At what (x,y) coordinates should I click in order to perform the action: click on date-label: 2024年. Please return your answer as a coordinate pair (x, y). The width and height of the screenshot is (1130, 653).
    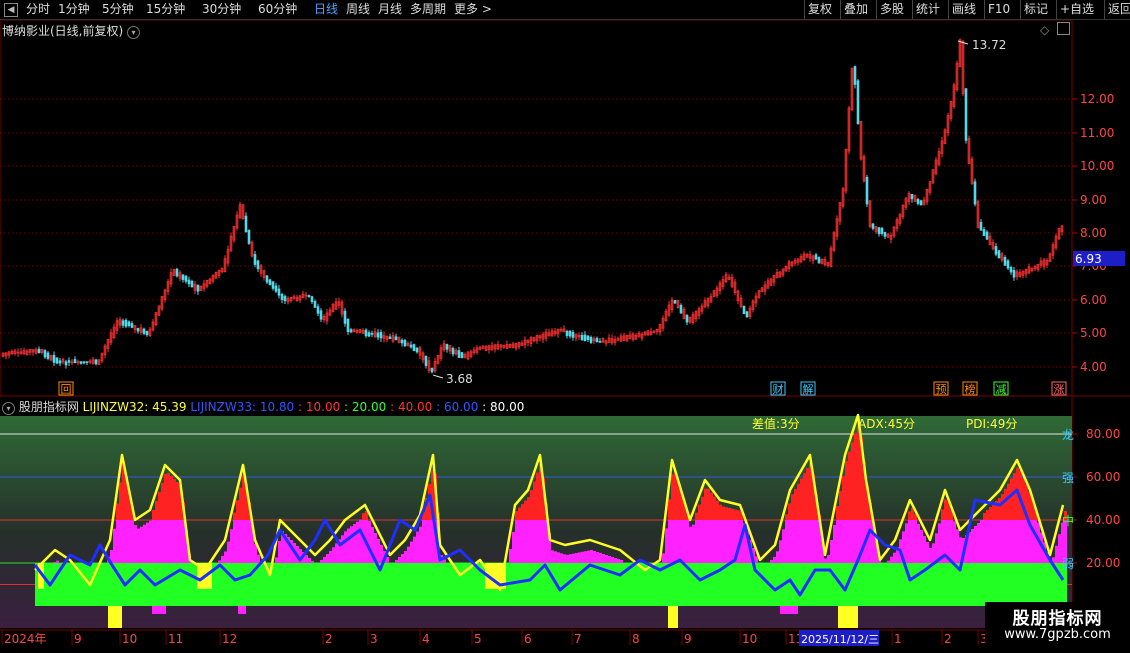
    Looking at the image, I should click on (25, 639).